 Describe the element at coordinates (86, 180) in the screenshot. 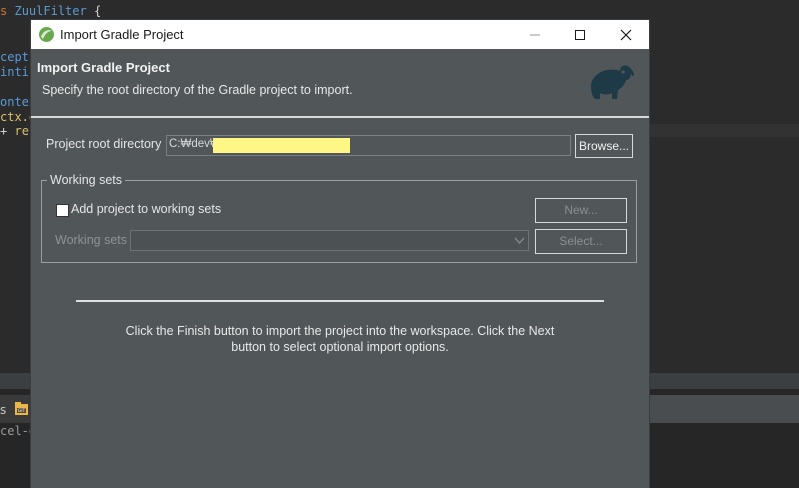

I see `working-sets-group-label: Working sets` at that location.